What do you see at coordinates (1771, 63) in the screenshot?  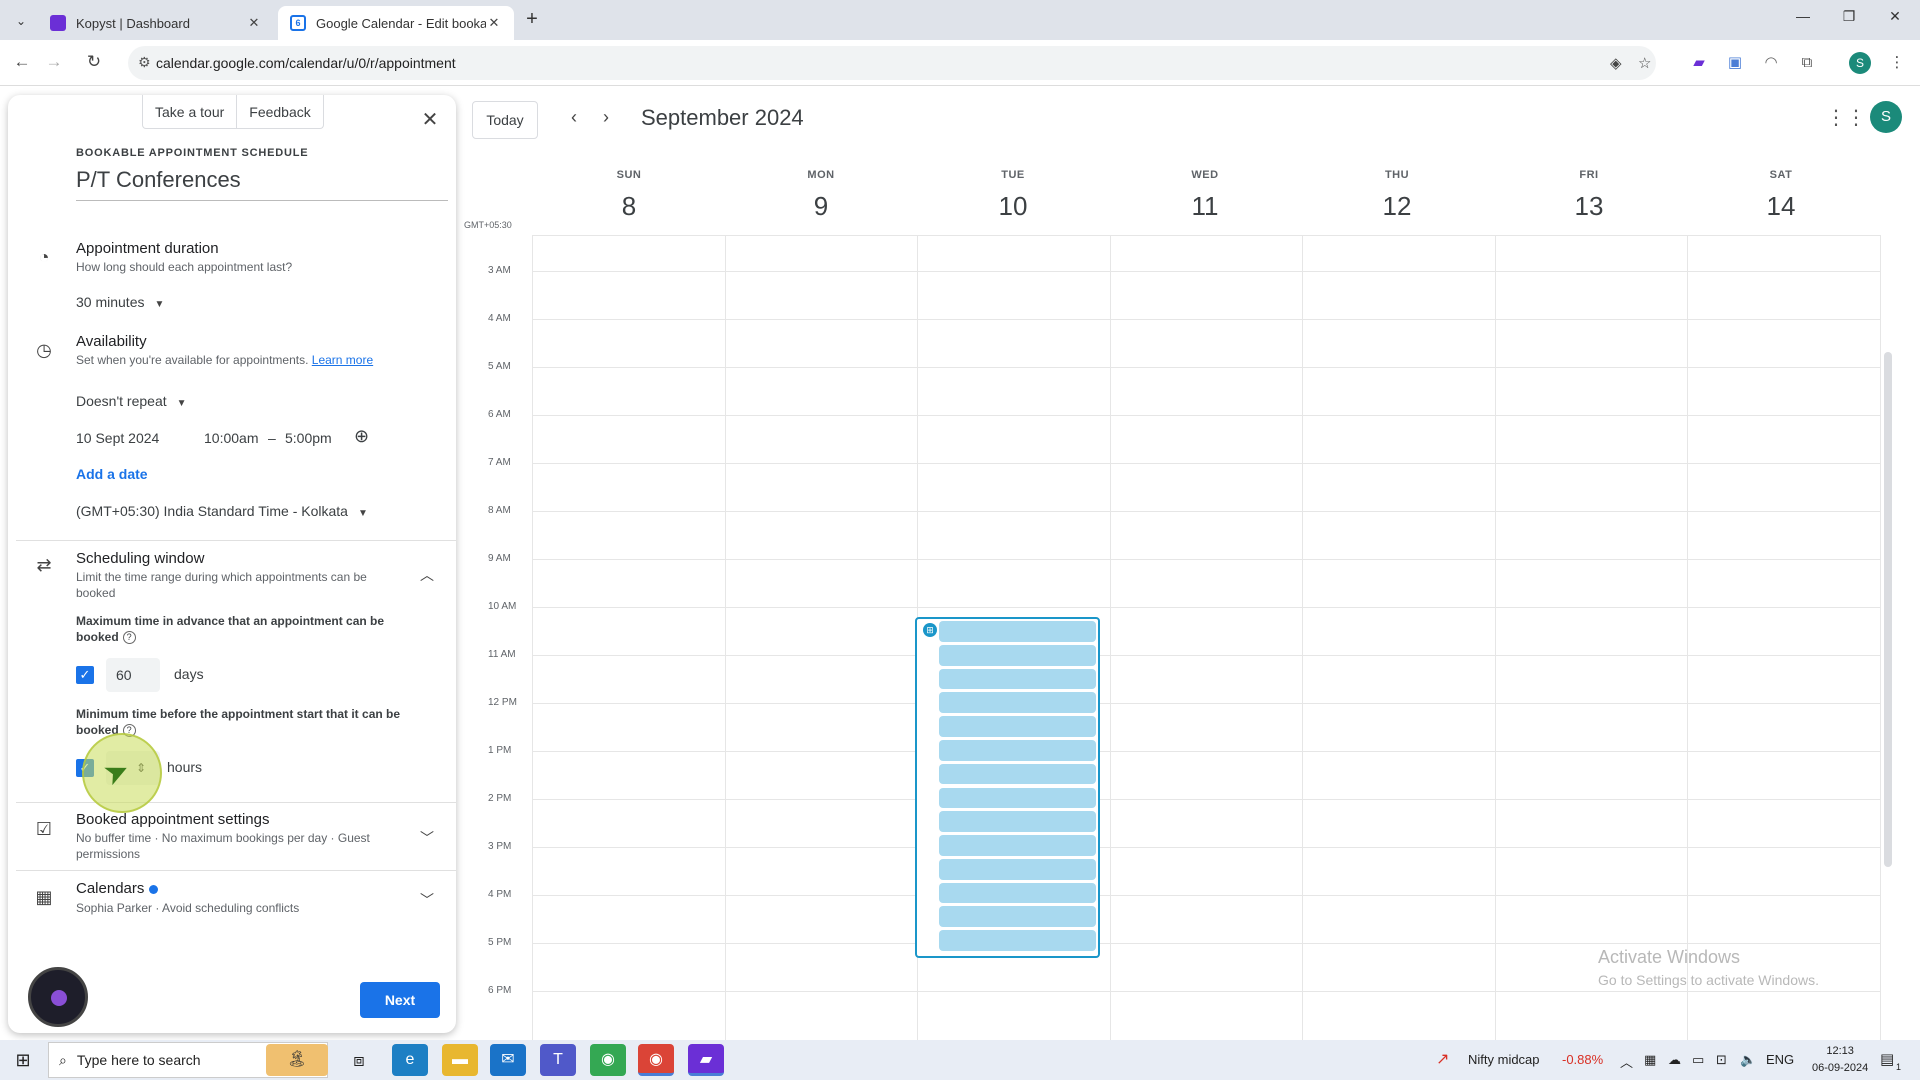 I see `extension-arc-icon: ◠` at bounding box center [1771, 63].